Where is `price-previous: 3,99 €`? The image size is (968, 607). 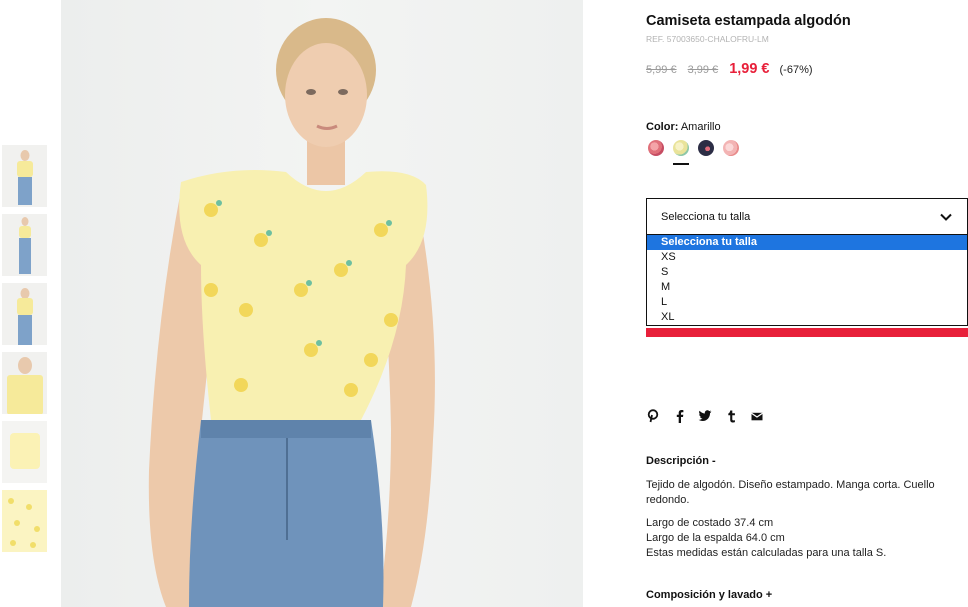 price-previous: 3,99 € is located at coordinates (703, 70).